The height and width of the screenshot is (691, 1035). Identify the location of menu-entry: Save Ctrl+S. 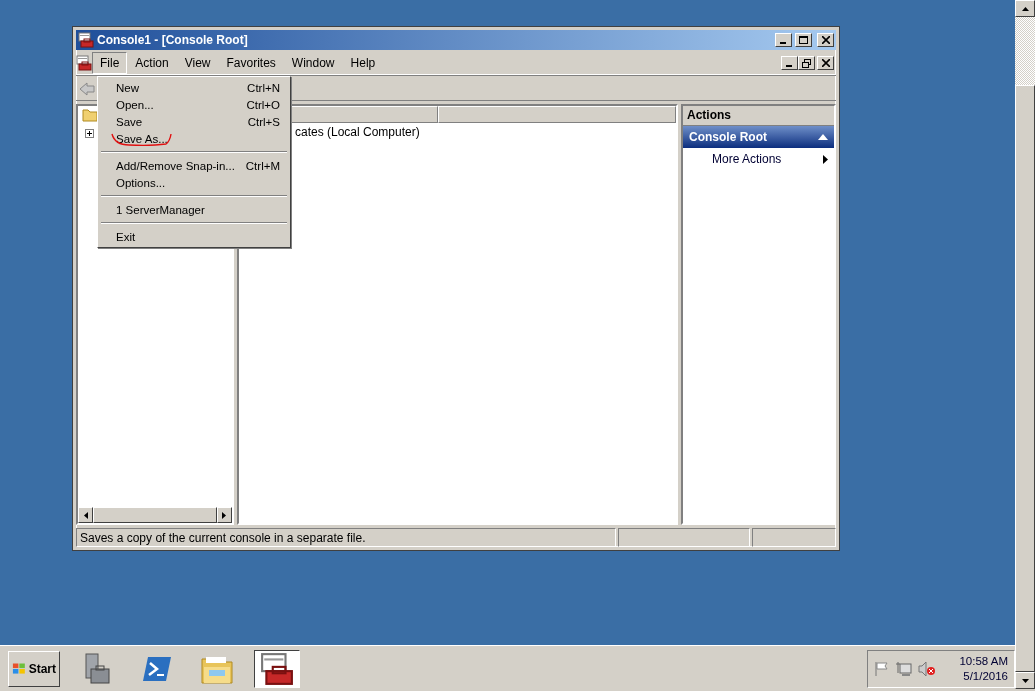
(194, 121).